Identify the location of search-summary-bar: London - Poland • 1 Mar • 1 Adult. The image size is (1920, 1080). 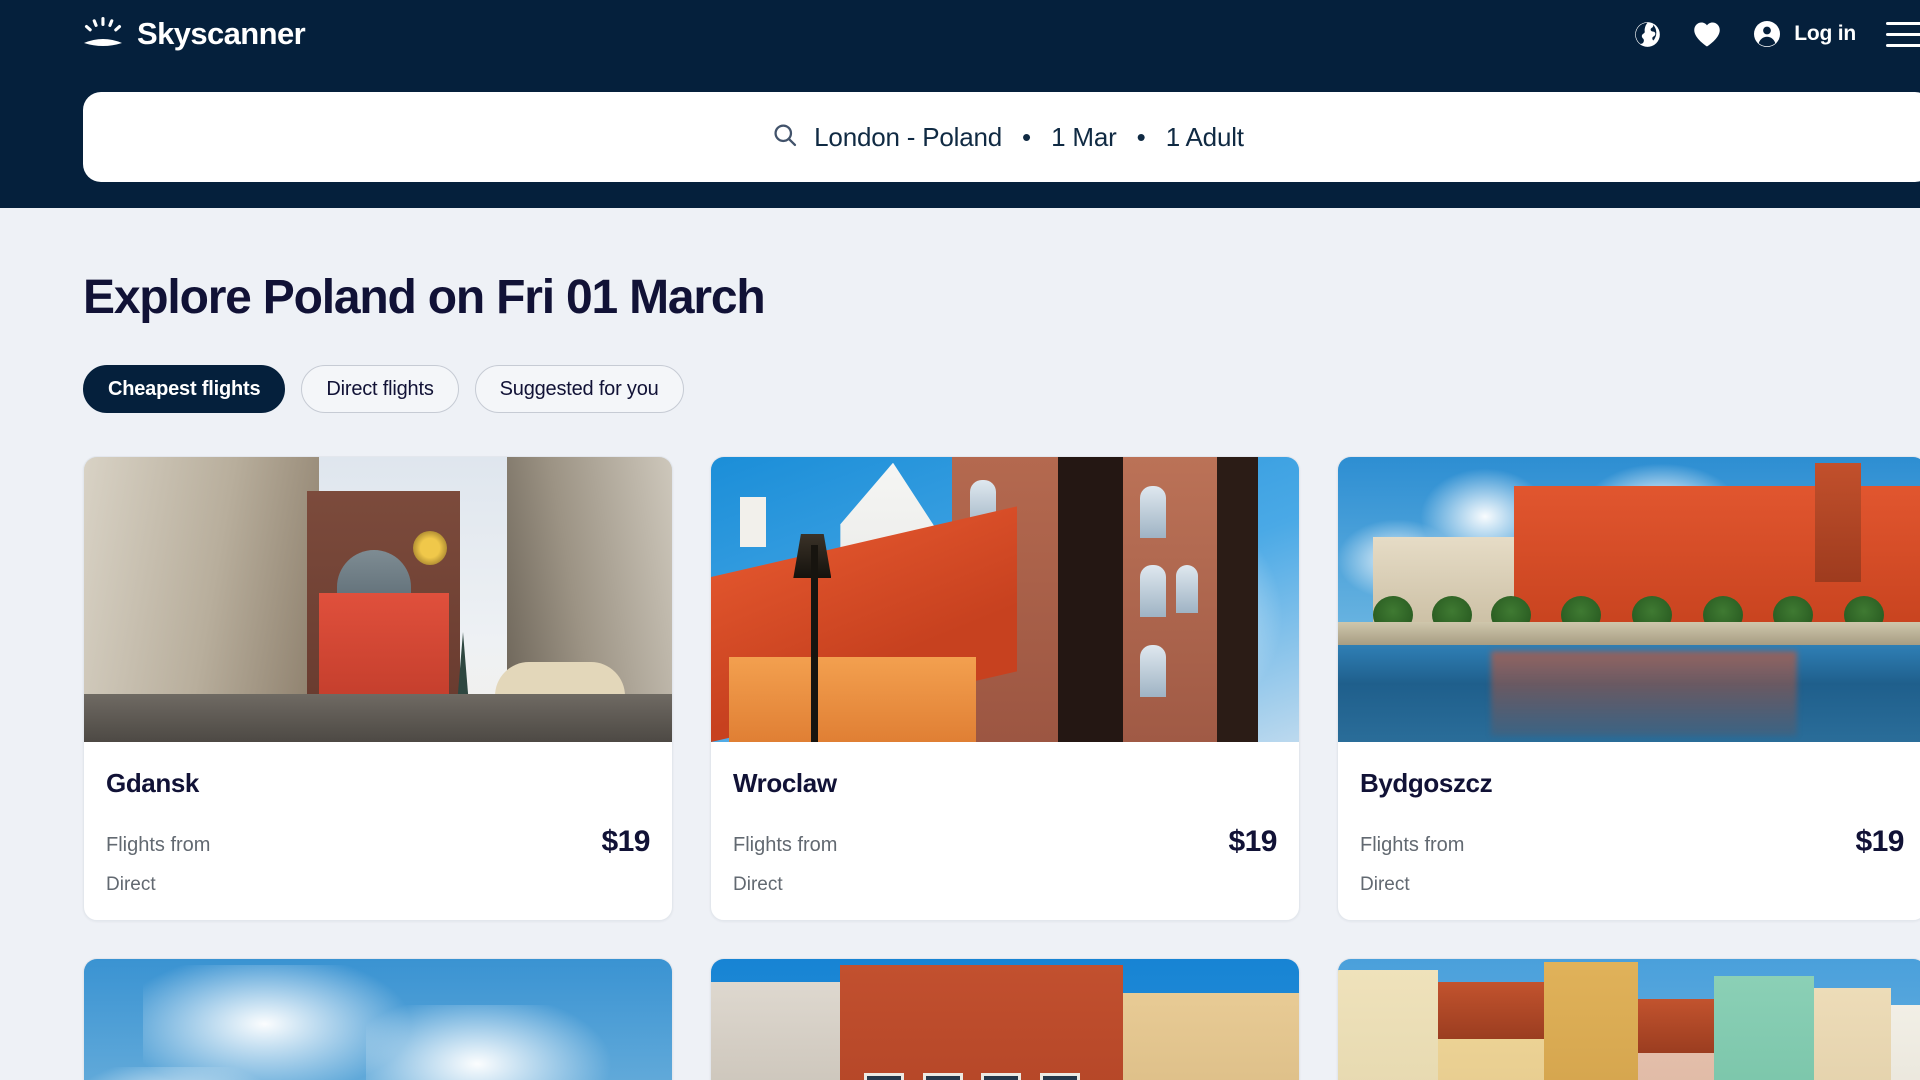
(1001, 137).